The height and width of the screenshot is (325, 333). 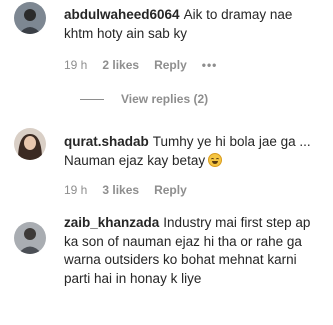 What do you see at coordinates (215, 159) in the screenshot?
I see `grinning-squinting-face-icon` at bounding box center [215, 159].